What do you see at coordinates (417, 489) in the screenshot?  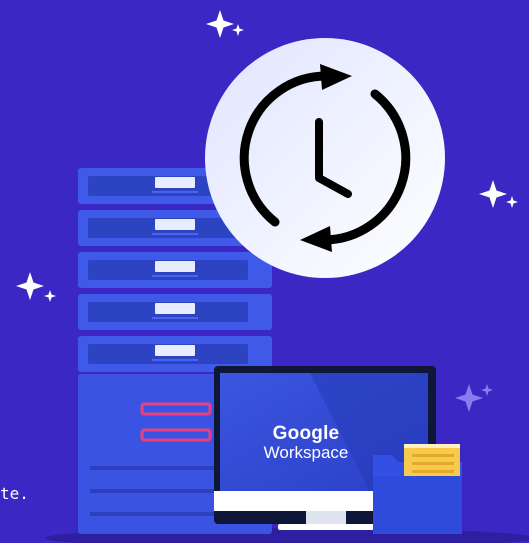 I see `folder-icon` at bounding box center [417, 489].